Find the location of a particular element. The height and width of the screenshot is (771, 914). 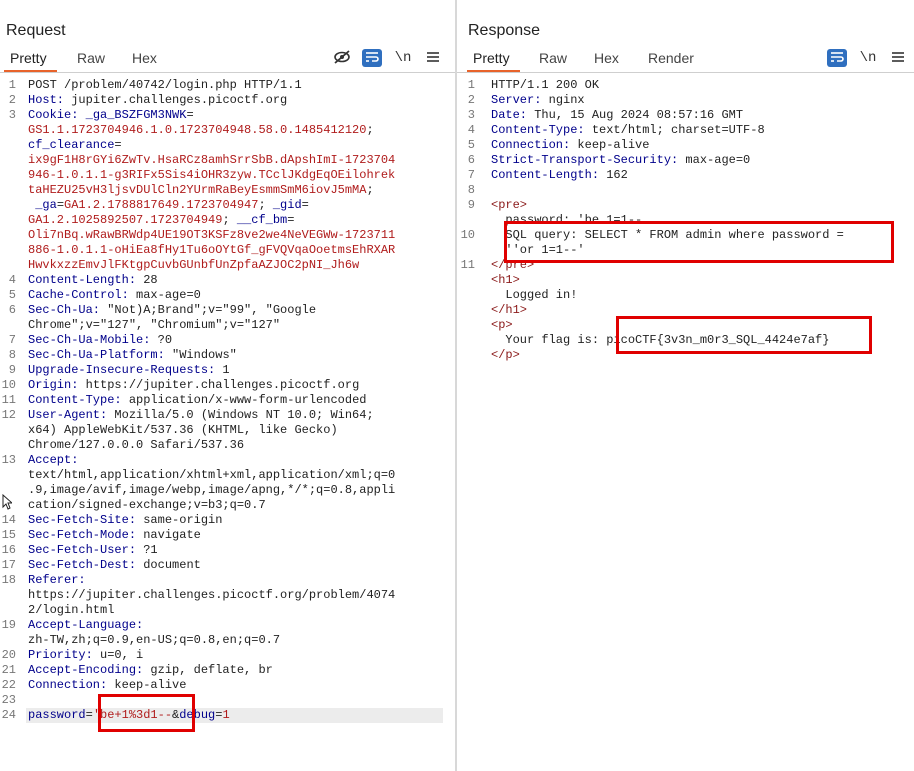

text-token: u=0, i is located at coordinates (118, 655).